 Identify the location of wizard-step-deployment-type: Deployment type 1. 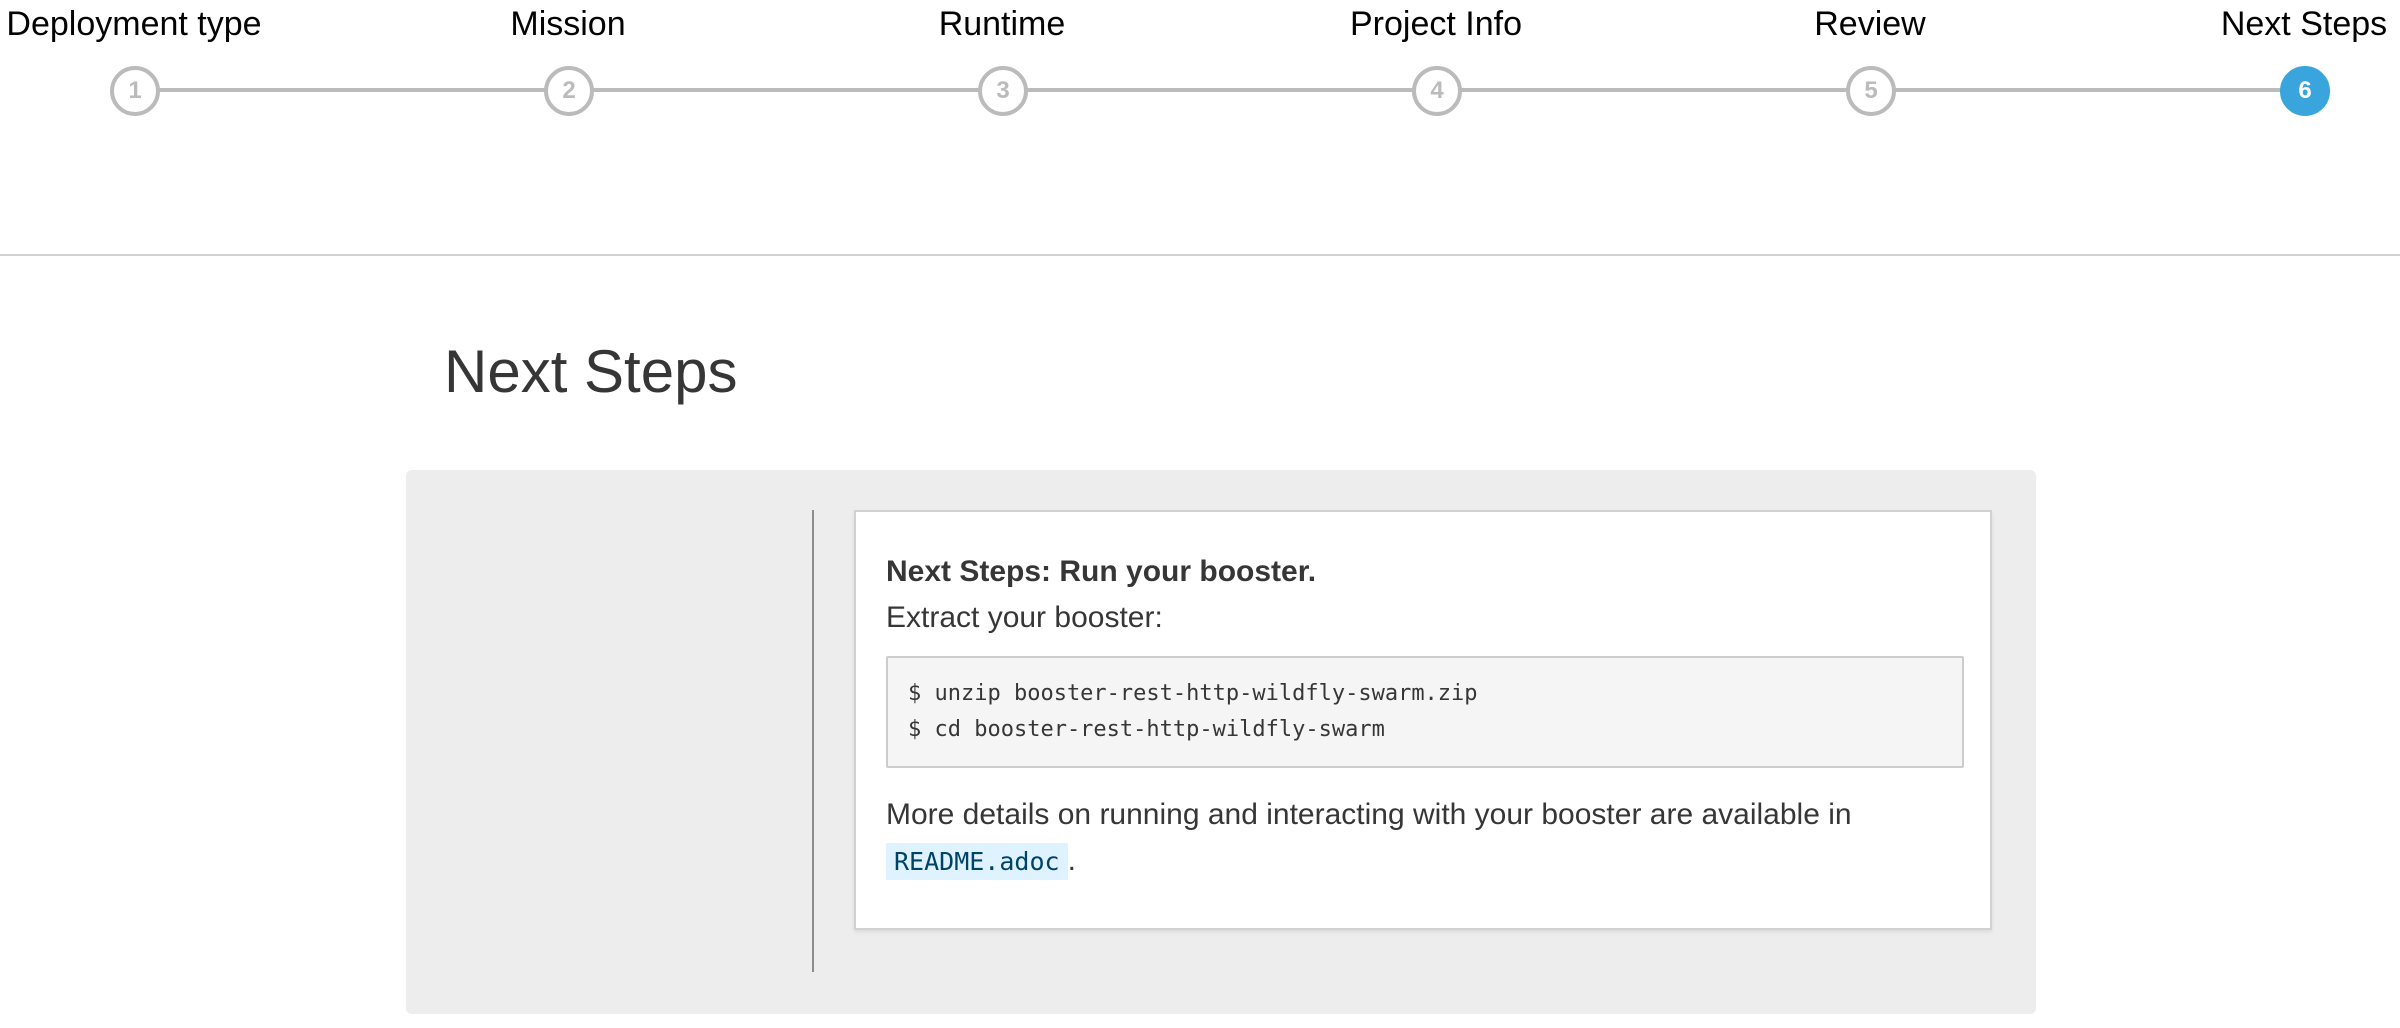
(134, 58).